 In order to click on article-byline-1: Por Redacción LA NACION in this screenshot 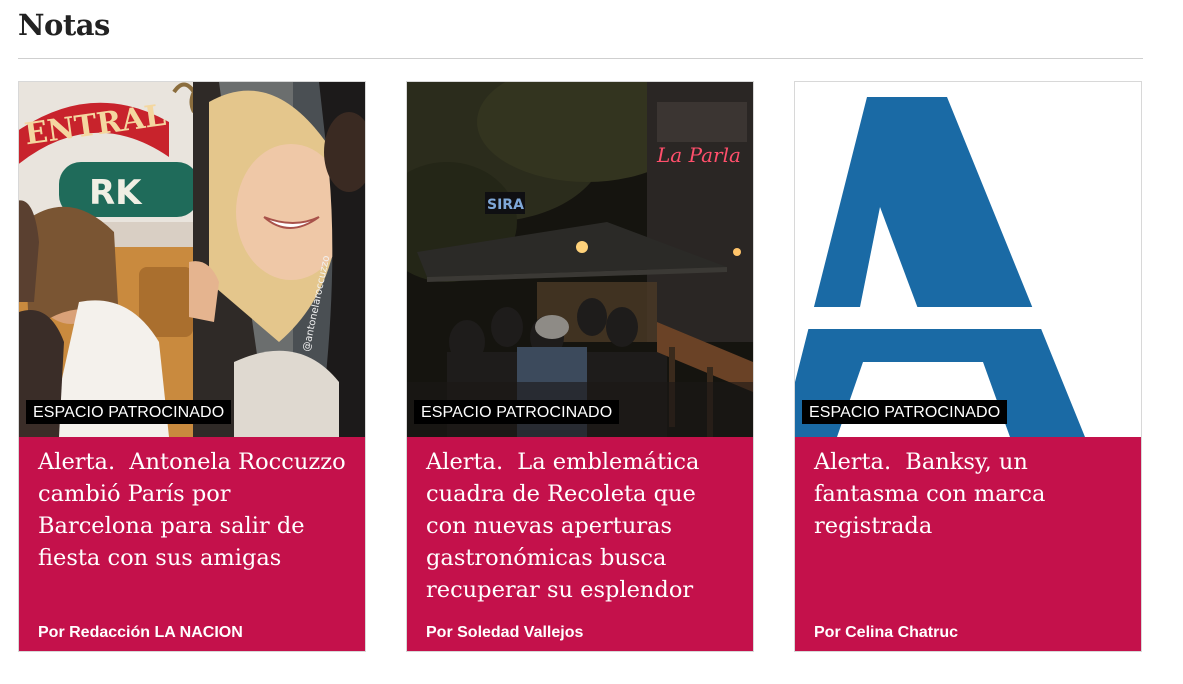, I will do `click(140, 633)`.